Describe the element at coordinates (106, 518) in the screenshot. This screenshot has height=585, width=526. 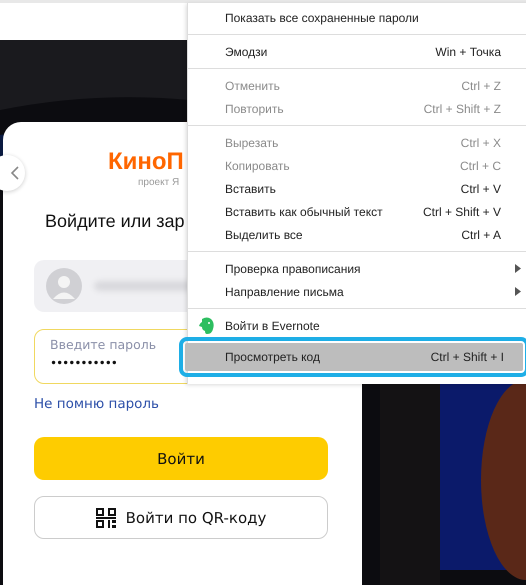
I see `qr-code-icon` at that location.